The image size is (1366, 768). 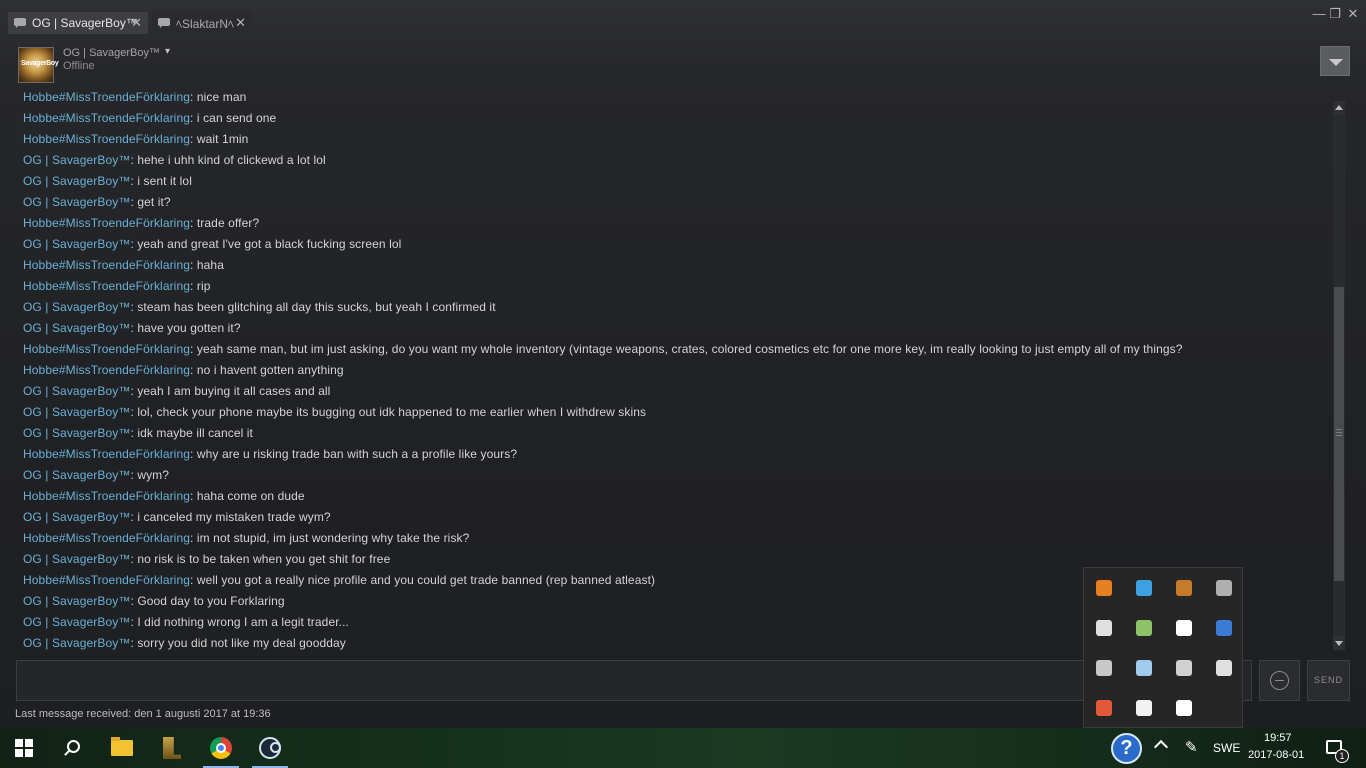 What do you see at coordinates (1335, 61) in the screenshot?
I see `chat-options-dropdown-button` at bounding box center [1335, 61].